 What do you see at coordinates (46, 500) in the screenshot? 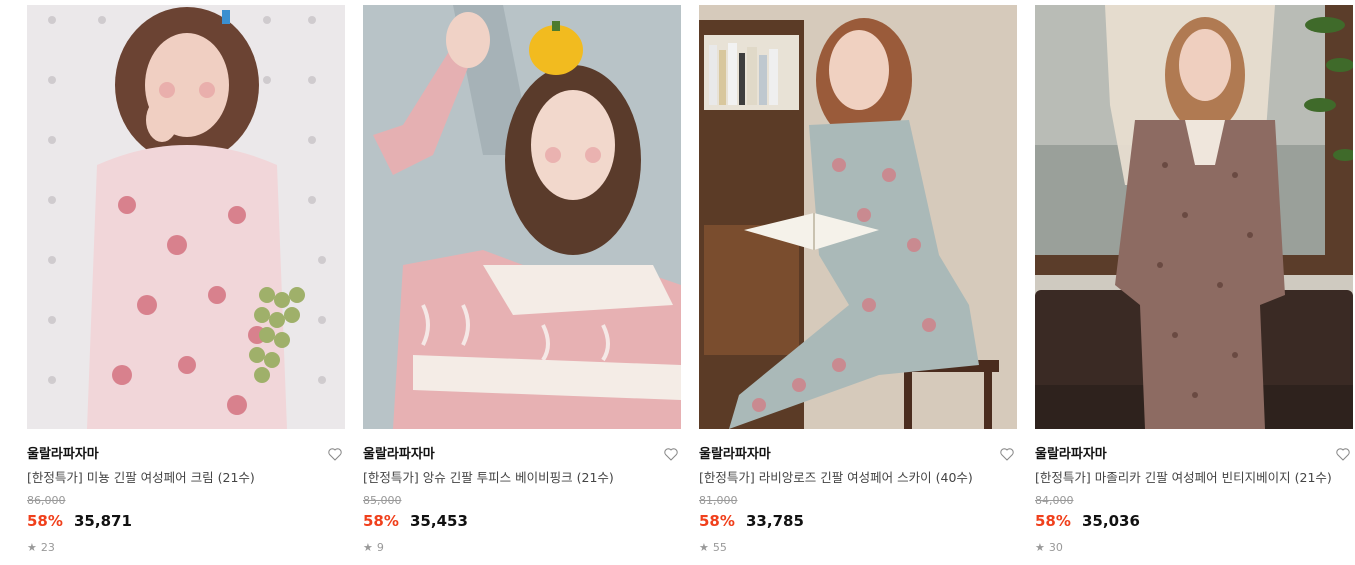
I see `original-price: 86,000` at bounding box center [46, 500].